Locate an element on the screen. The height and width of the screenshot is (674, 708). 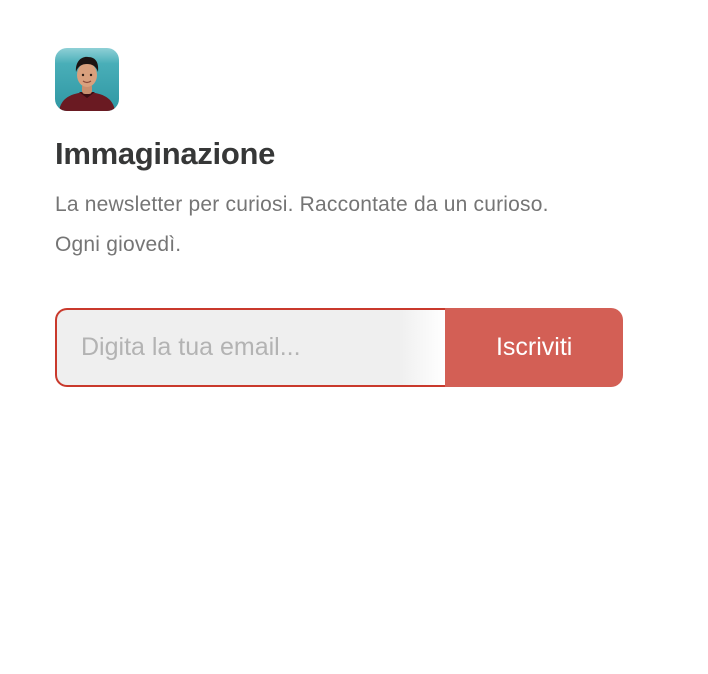
subscribe-button: Iscriviti is located at coordinates (534, 347).